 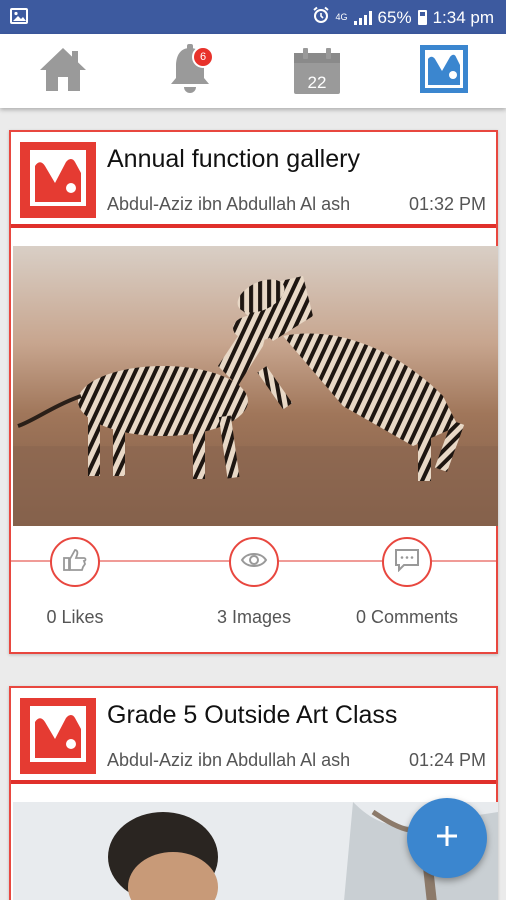 What do you see at coordinates (447, 204) in the screenshot?
I see `post-time: 01:32 PM` at bounding box center [447, 204].